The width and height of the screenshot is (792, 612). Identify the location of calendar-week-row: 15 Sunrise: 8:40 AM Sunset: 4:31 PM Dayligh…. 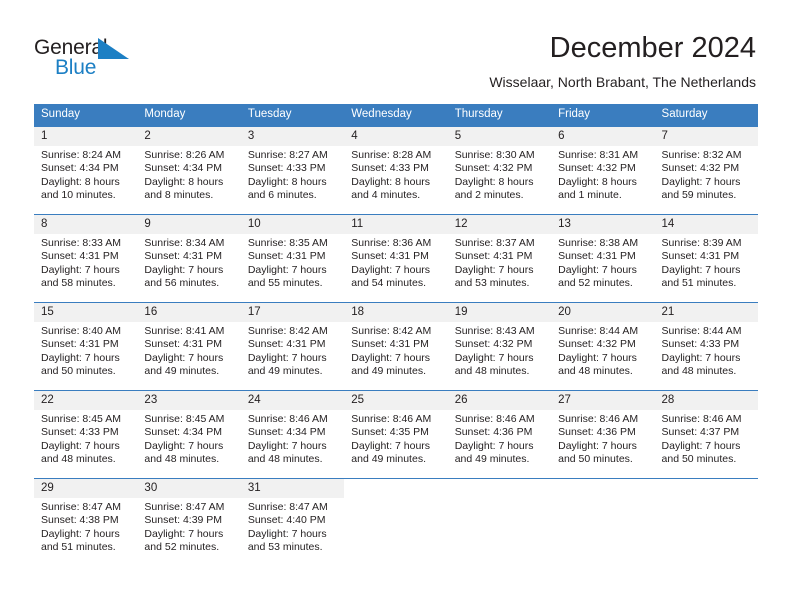
(396, 346).